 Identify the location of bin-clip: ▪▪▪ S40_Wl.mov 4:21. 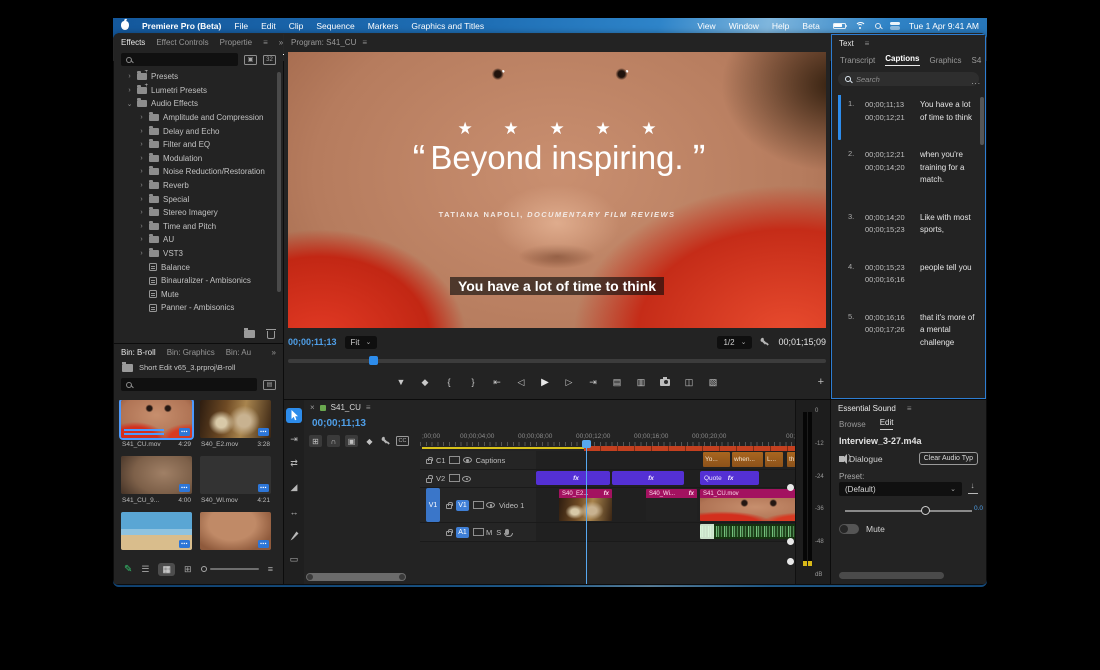
(235, 480).